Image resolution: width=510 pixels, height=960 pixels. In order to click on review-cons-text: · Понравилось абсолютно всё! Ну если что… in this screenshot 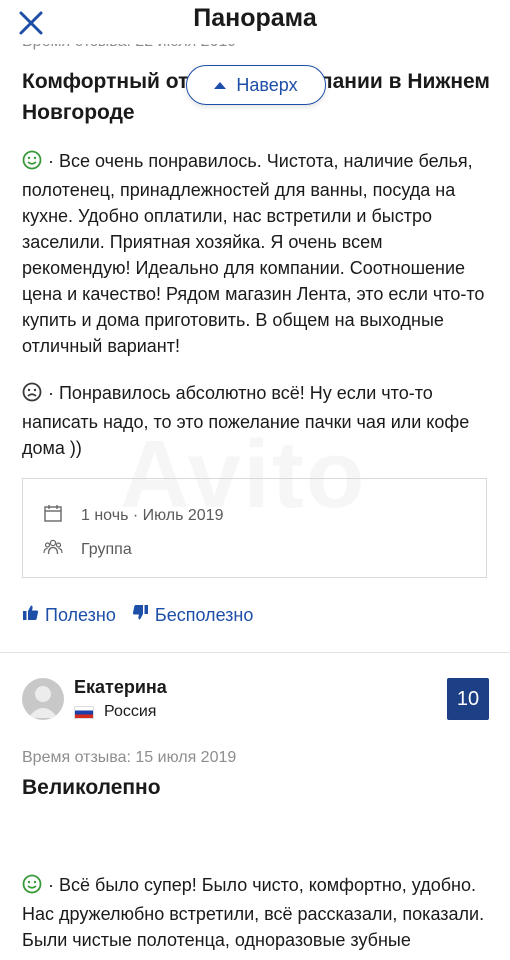, I will do `click(246, 420)`.